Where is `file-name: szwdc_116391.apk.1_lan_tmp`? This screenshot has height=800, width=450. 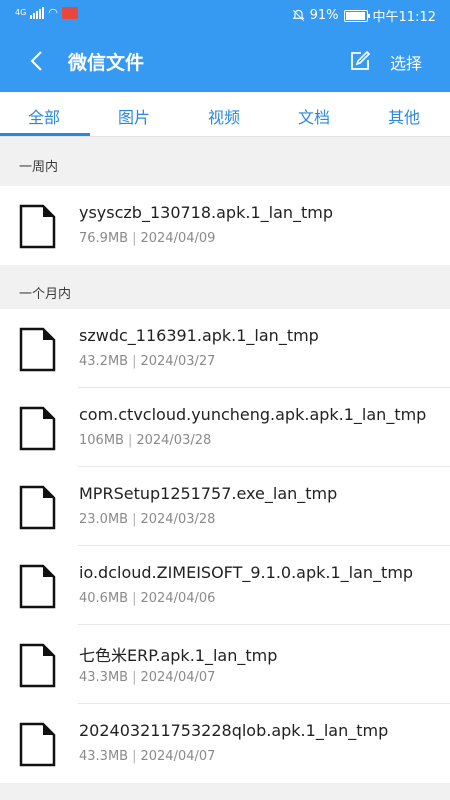 file-name: szwdc_116391.apk.1_lan_tmp is located at coordinates (199, 335).